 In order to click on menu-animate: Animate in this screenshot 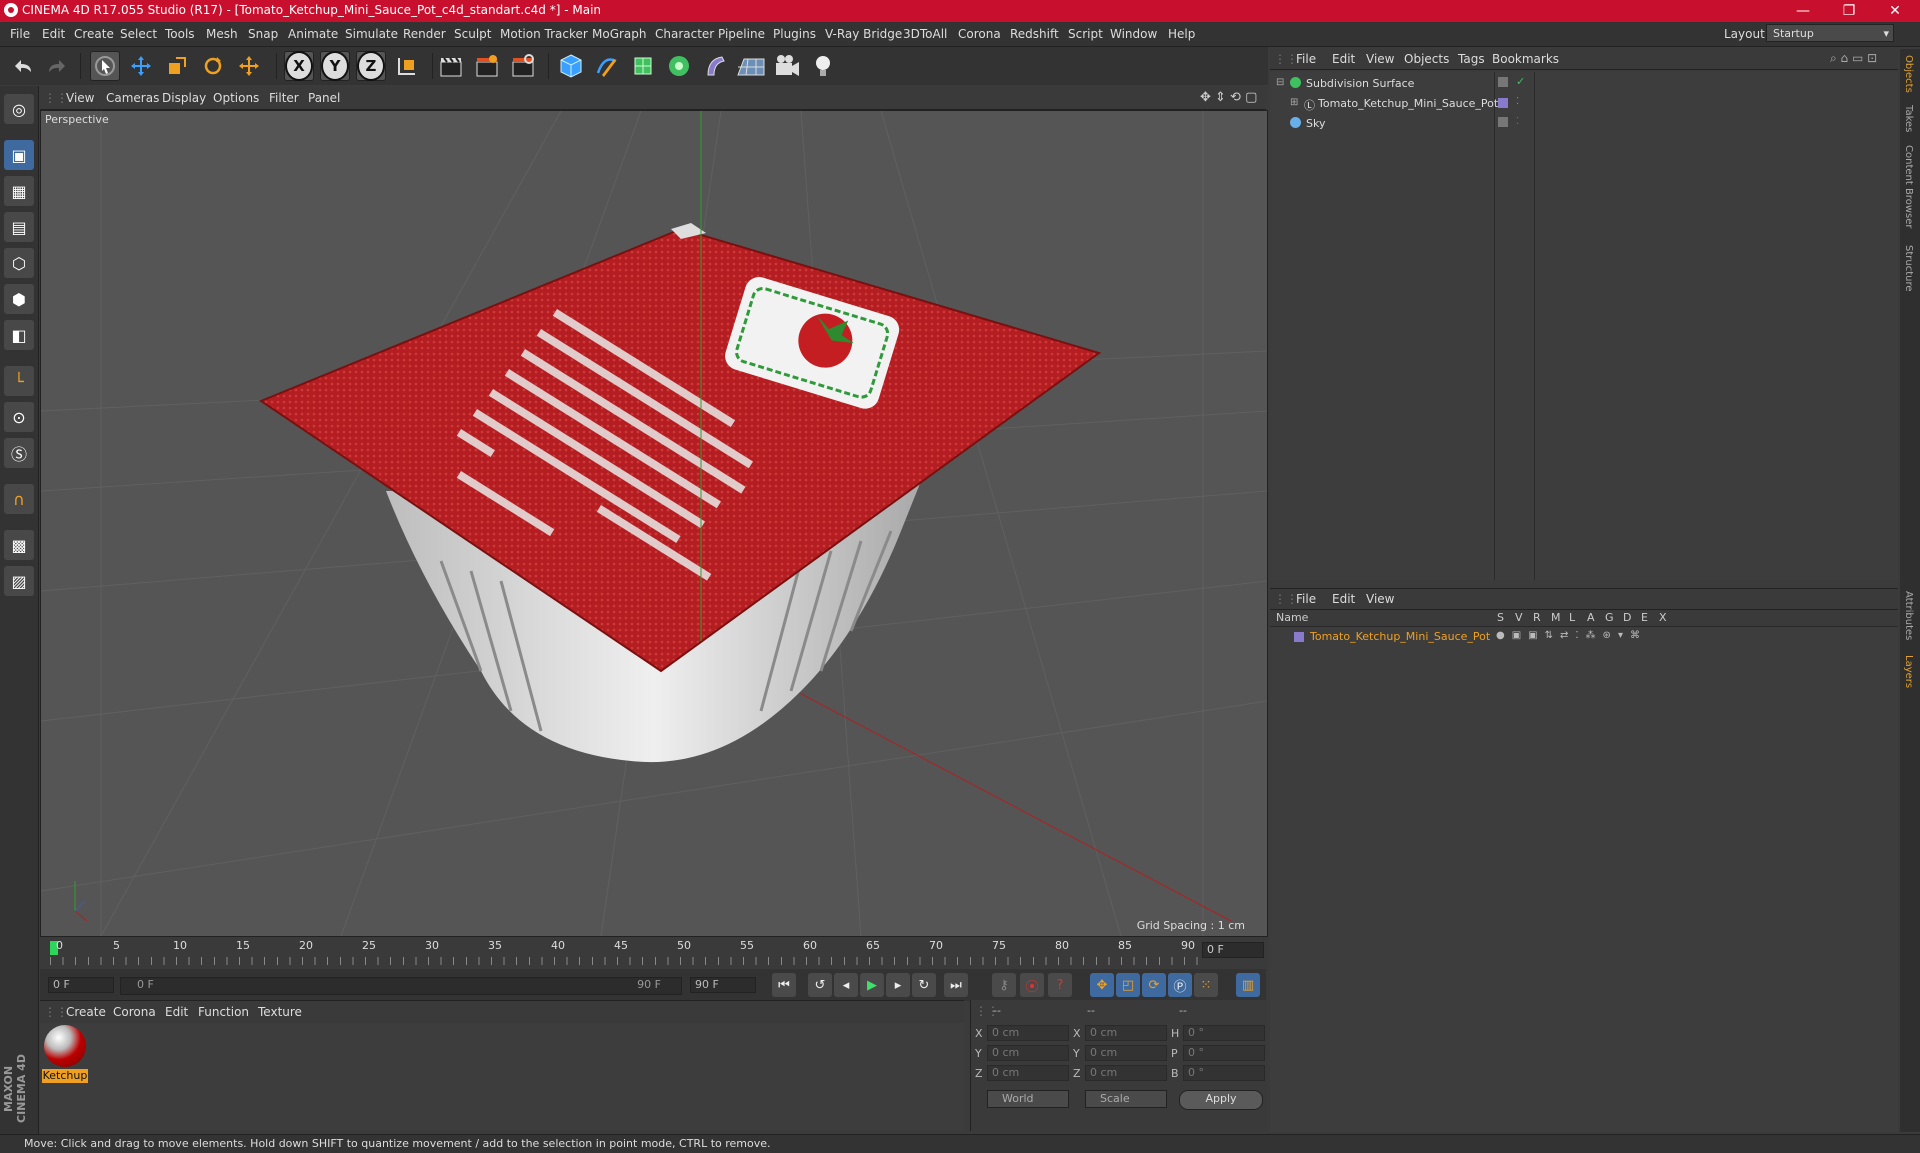, I will do `click(313, 34)`.